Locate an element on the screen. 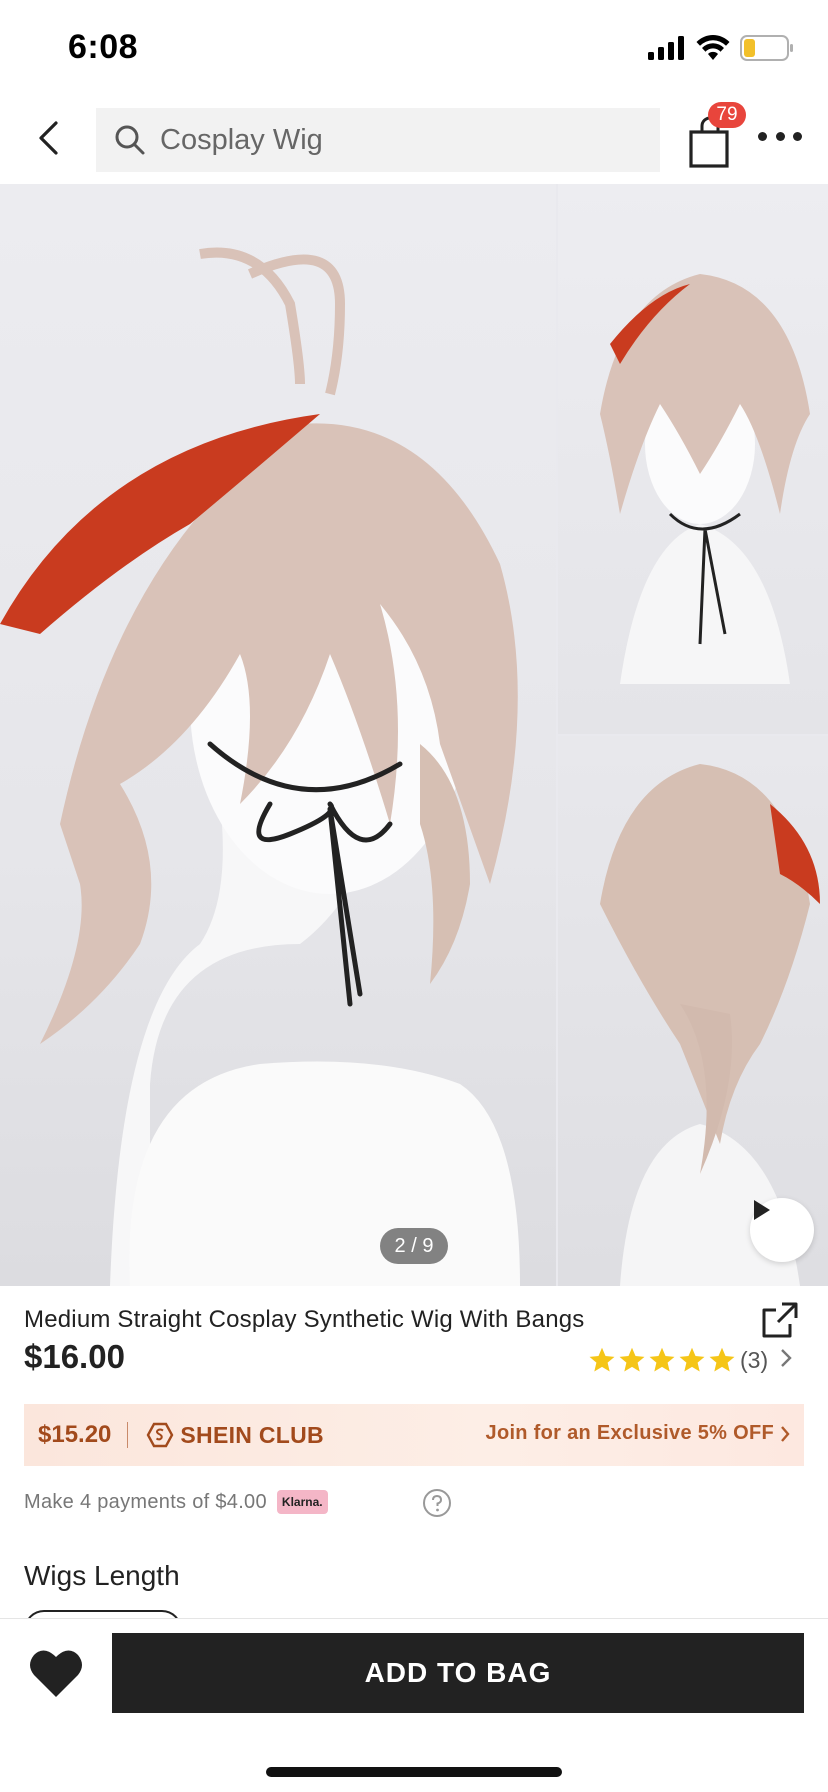 The width and height of the screenshot is (828, 1792). gallery-page-indicator: 2 / 9 is located at coordinates (414, 1246).